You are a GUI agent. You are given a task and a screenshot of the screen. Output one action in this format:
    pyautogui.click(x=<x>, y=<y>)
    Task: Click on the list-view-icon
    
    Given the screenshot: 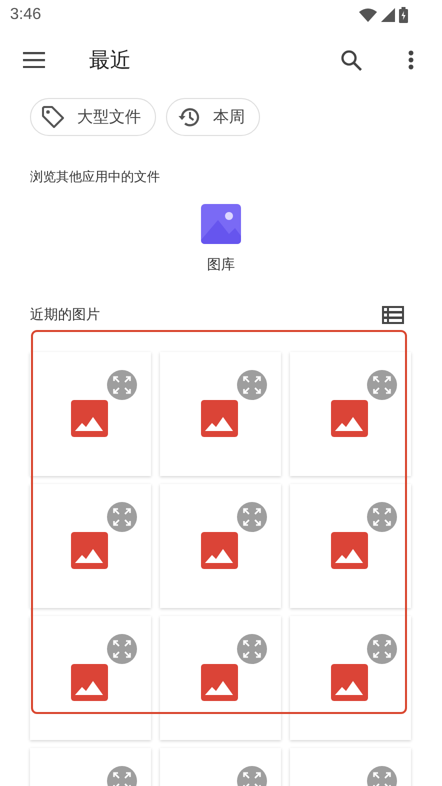 What is the action you would take?
    pyautogui.click(x=393, y=315)
    